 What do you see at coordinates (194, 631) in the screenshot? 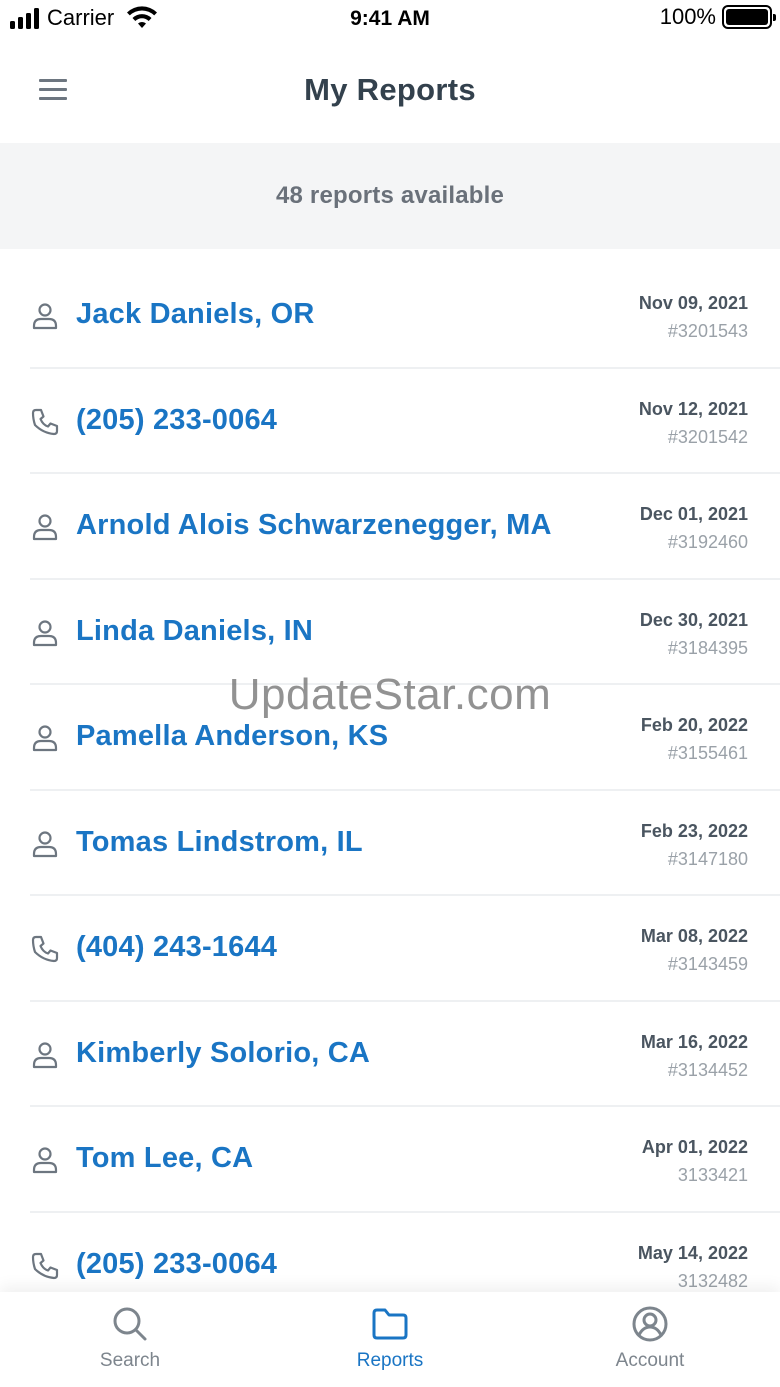
I see `report-title: Linda Daniels, IN` at bounding box center [194, 631].